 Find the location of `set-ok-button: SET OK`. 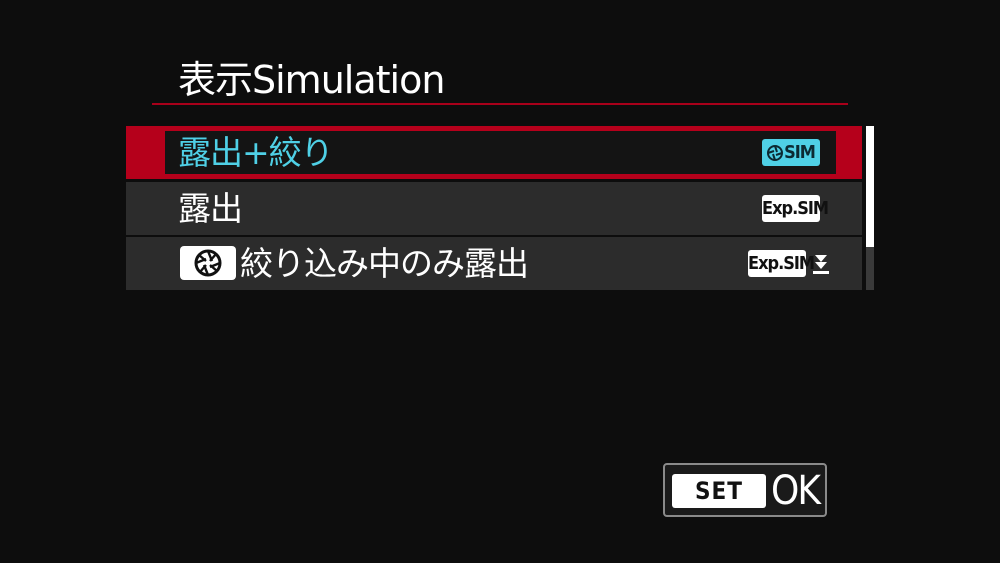

set-ok-button: SET OK is located at coordinates (745, 490).